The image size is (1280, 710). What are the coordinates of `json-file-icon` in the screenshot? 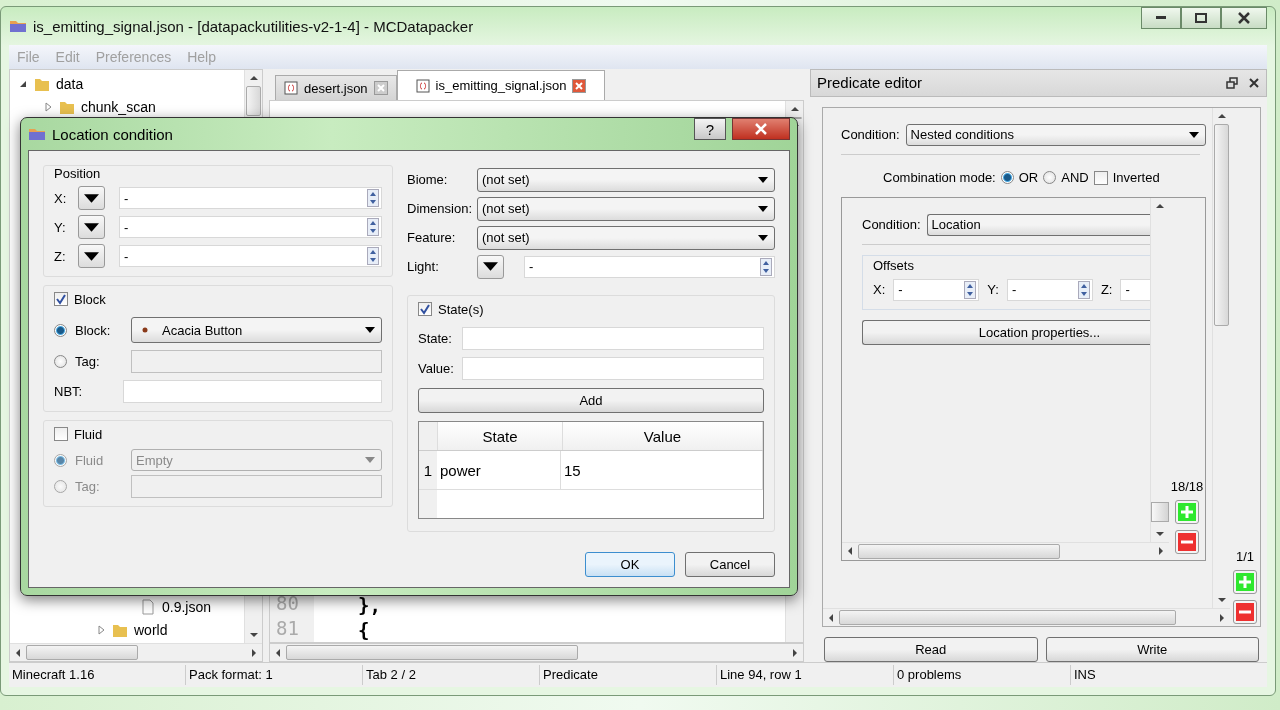 It's located at (291, 88).